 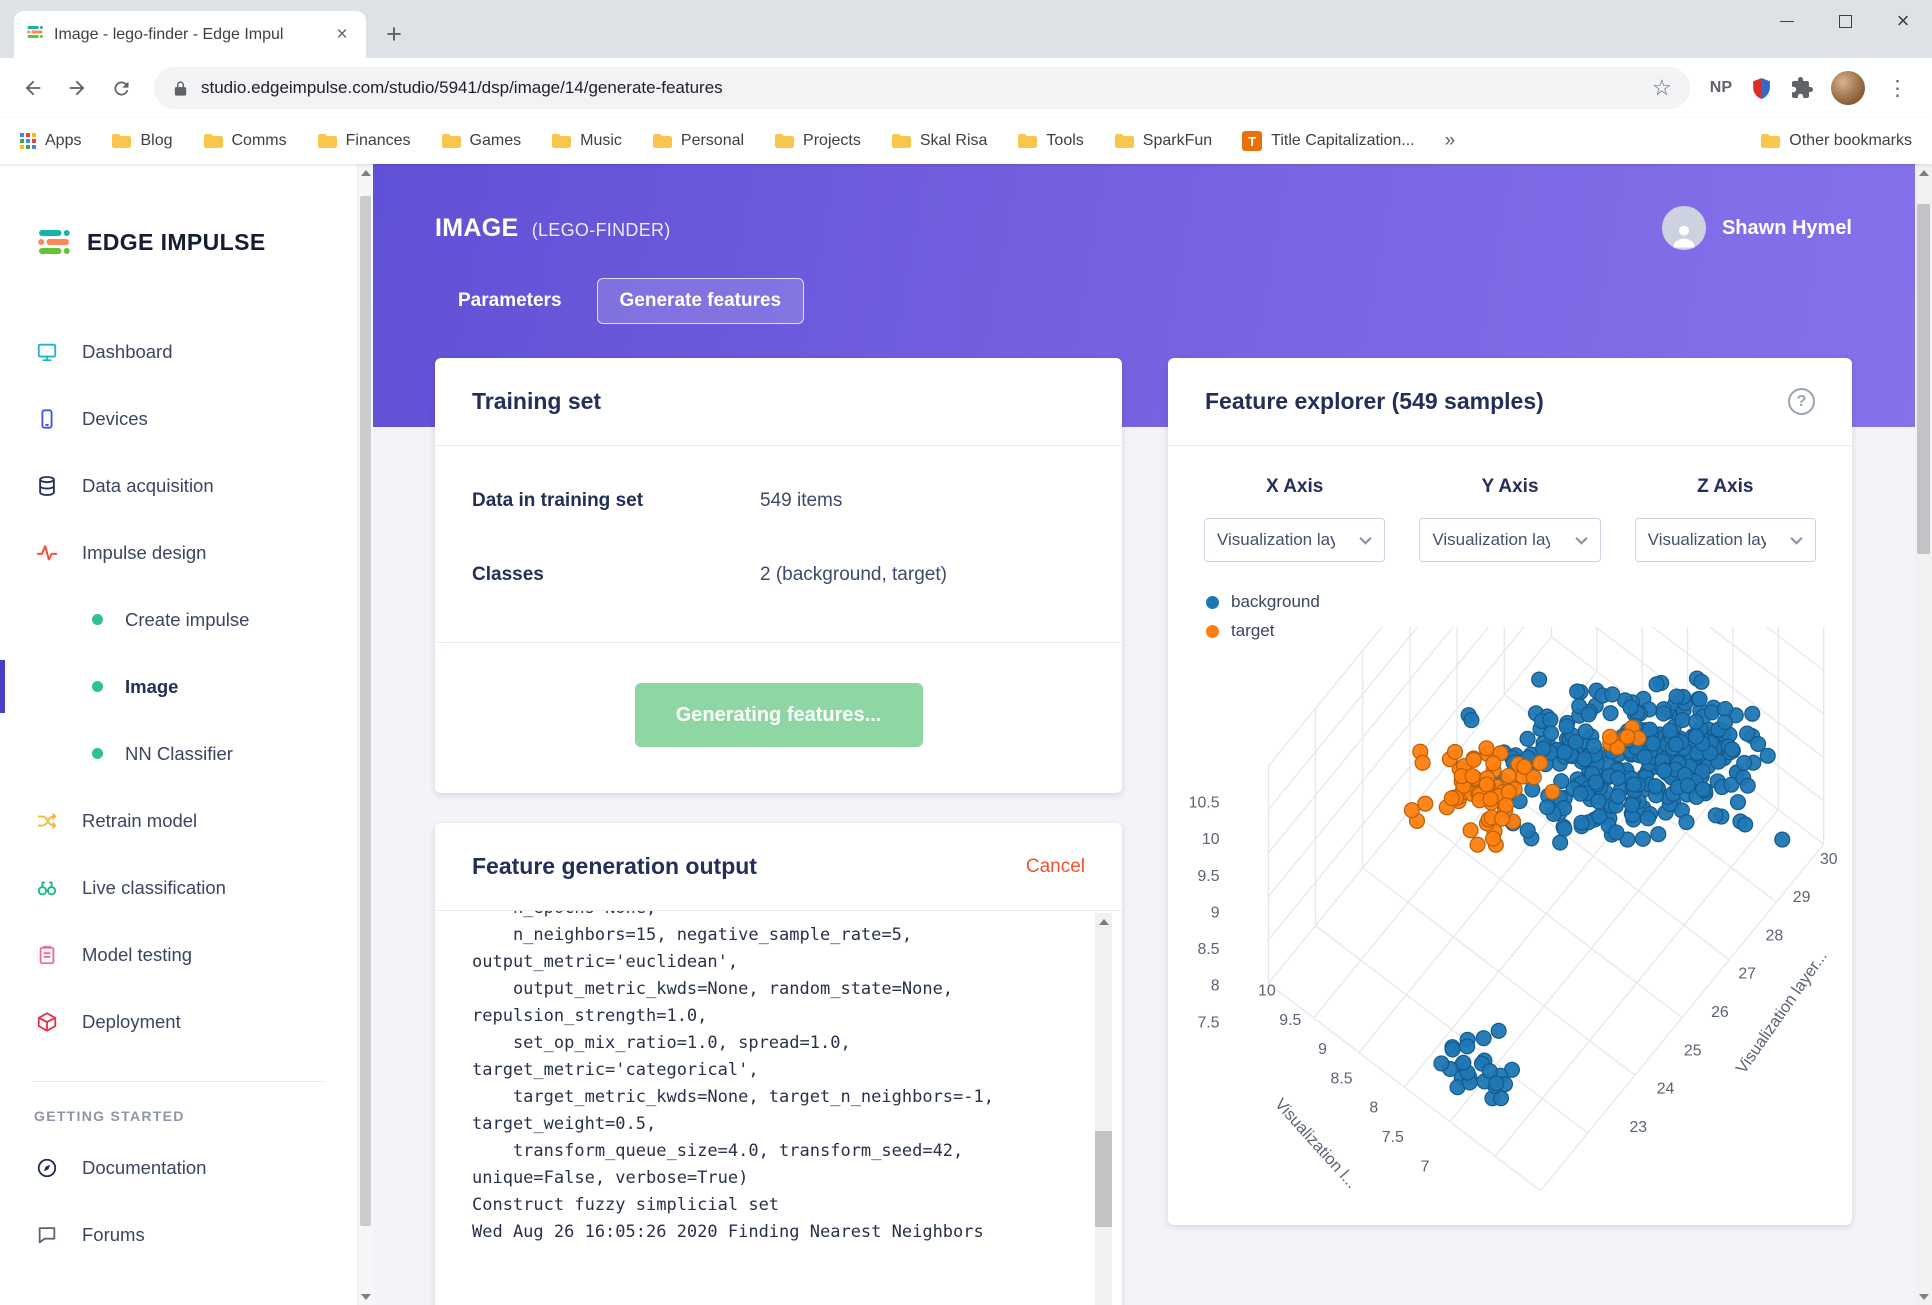 What do you see at coordinates (97, 686) in the screenshot?
I see `status-dot-icon` at bounding box center [97, 686].